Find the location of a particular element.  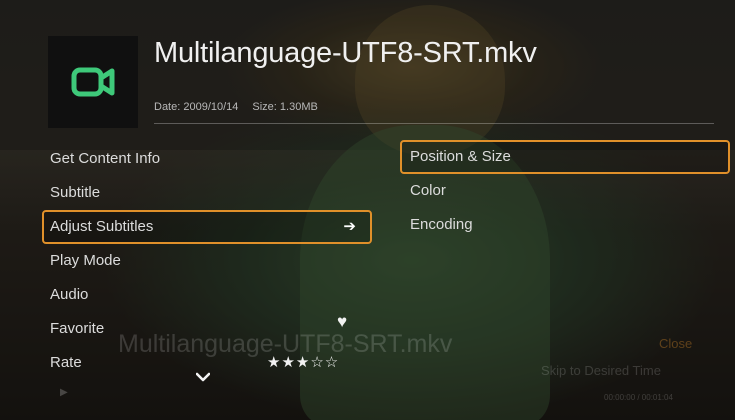

submenu-item-label: Position & Size is located at coordinates (460, 156).